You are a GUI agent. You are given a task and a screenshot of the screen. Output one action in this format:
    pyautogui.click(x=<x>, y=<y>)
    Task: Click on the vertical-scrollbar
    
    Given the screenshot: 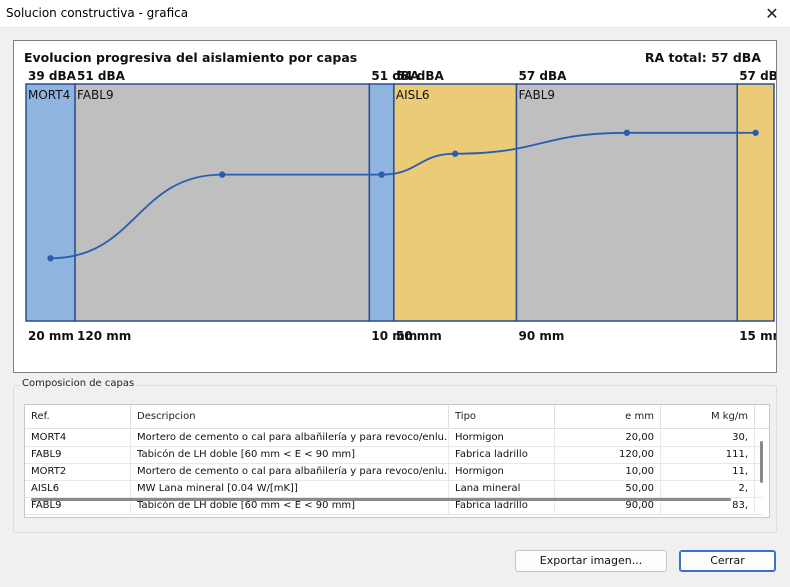 What is the action you would take?
    pyautogui.click(x=761, y=462)
    